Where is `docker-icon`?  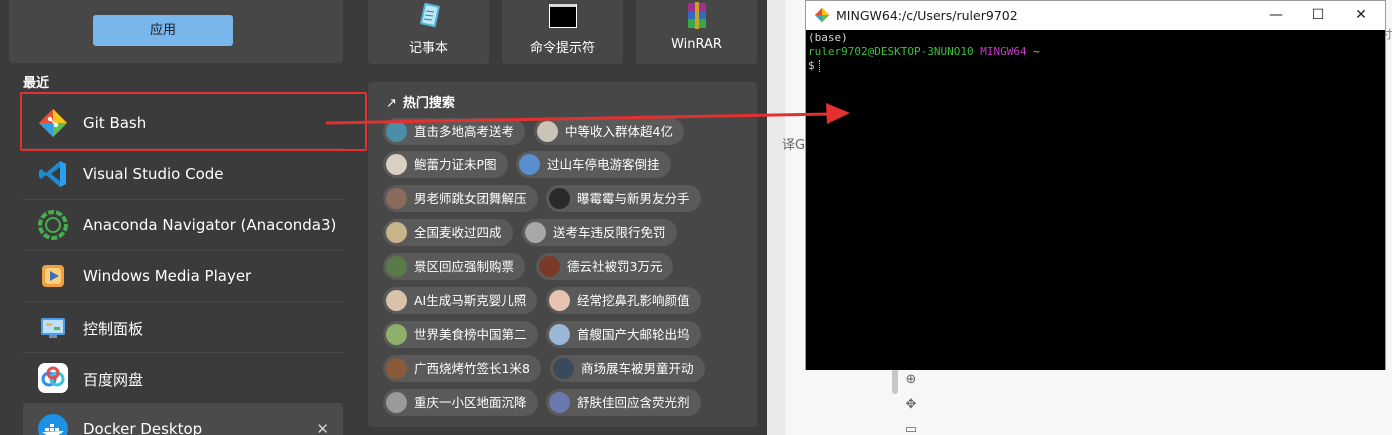 docker-icon is located at coordinates (53, 424).